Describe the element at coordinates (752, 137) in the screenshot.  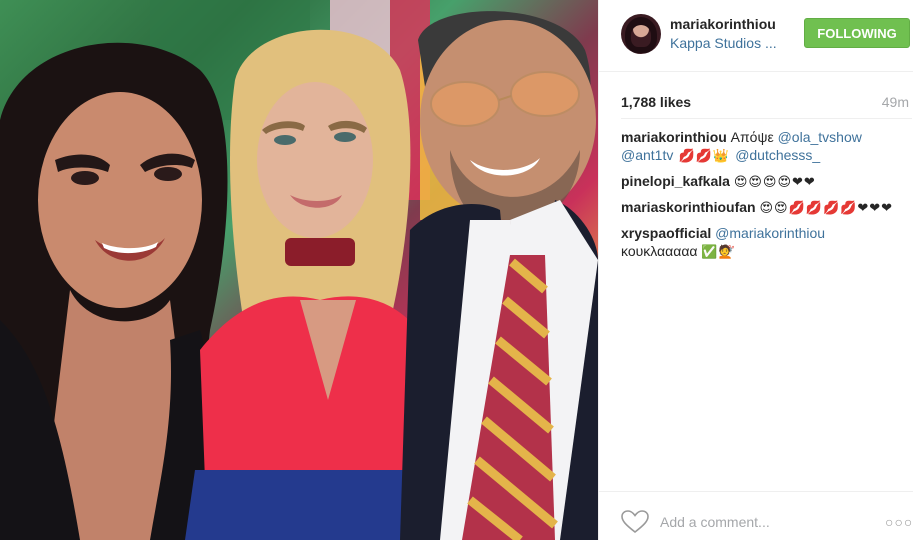
I see `caption-text: Απόψε` at that location.